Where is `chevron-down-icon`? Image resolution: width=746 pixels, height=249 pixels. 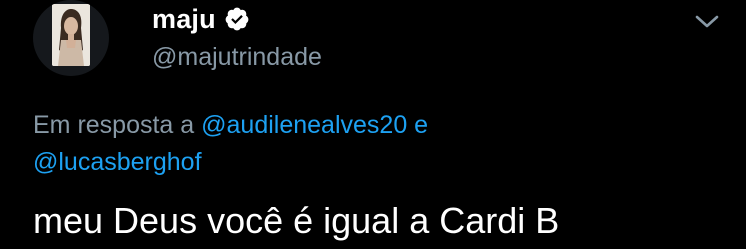 chevron-down-icon is located at coordinates (707, 22).